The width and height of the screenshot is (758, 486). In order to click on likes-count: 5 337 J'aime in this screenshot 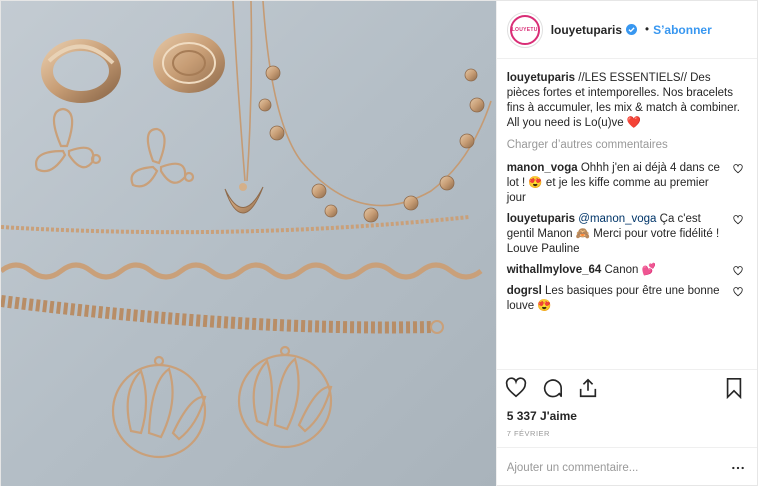, I will do `click(627, 416)`.